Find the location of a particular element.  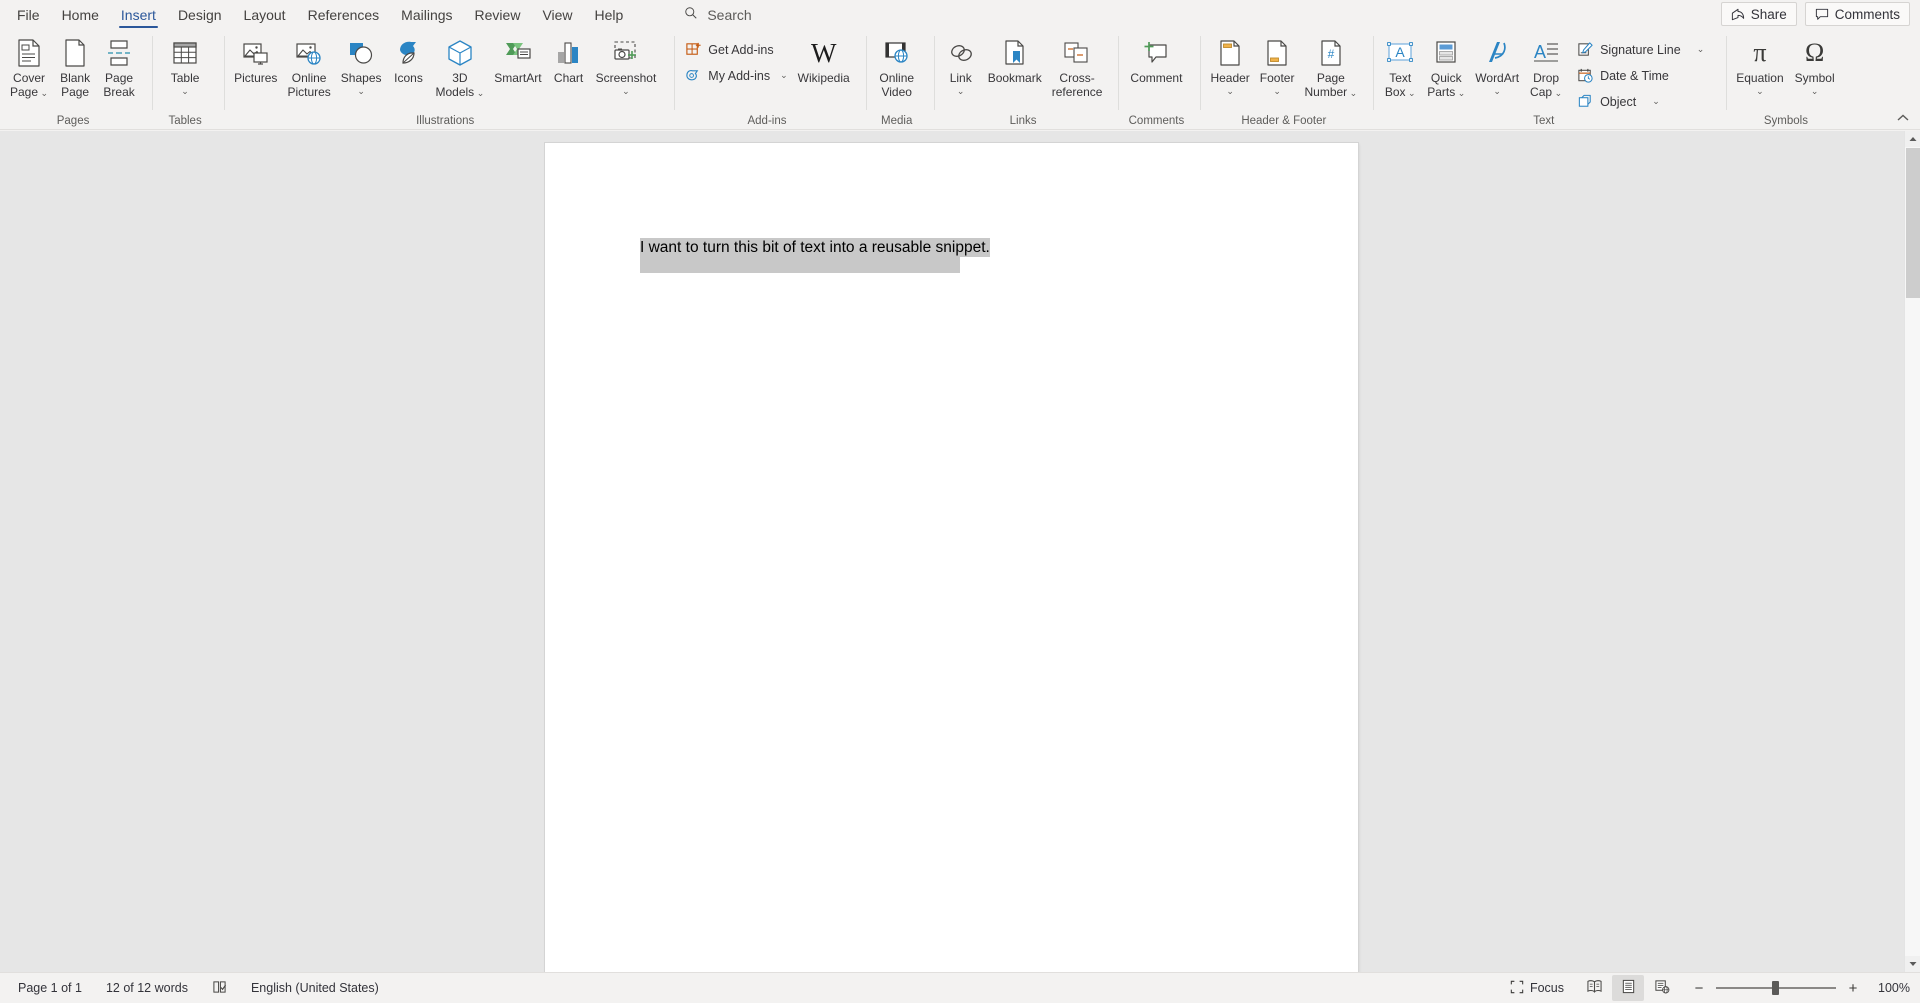

object-chevron-down-icon: ⌄ is located at coordinates (1656, 101).